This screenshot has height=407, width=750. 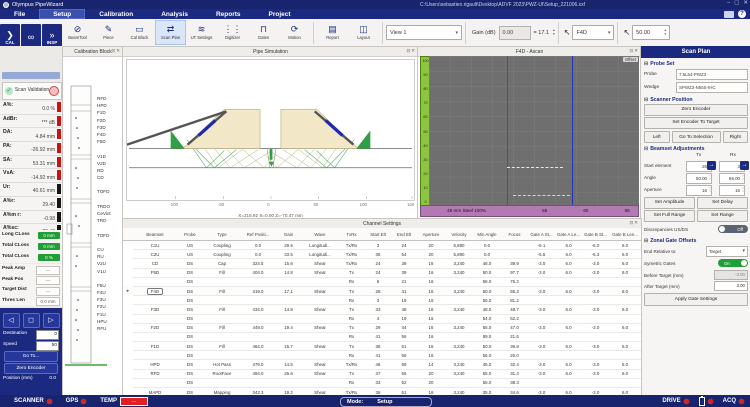 I want to click on table-row: DS Rx 4 19 16 54.0 62.2, so click(x=382, y=319).